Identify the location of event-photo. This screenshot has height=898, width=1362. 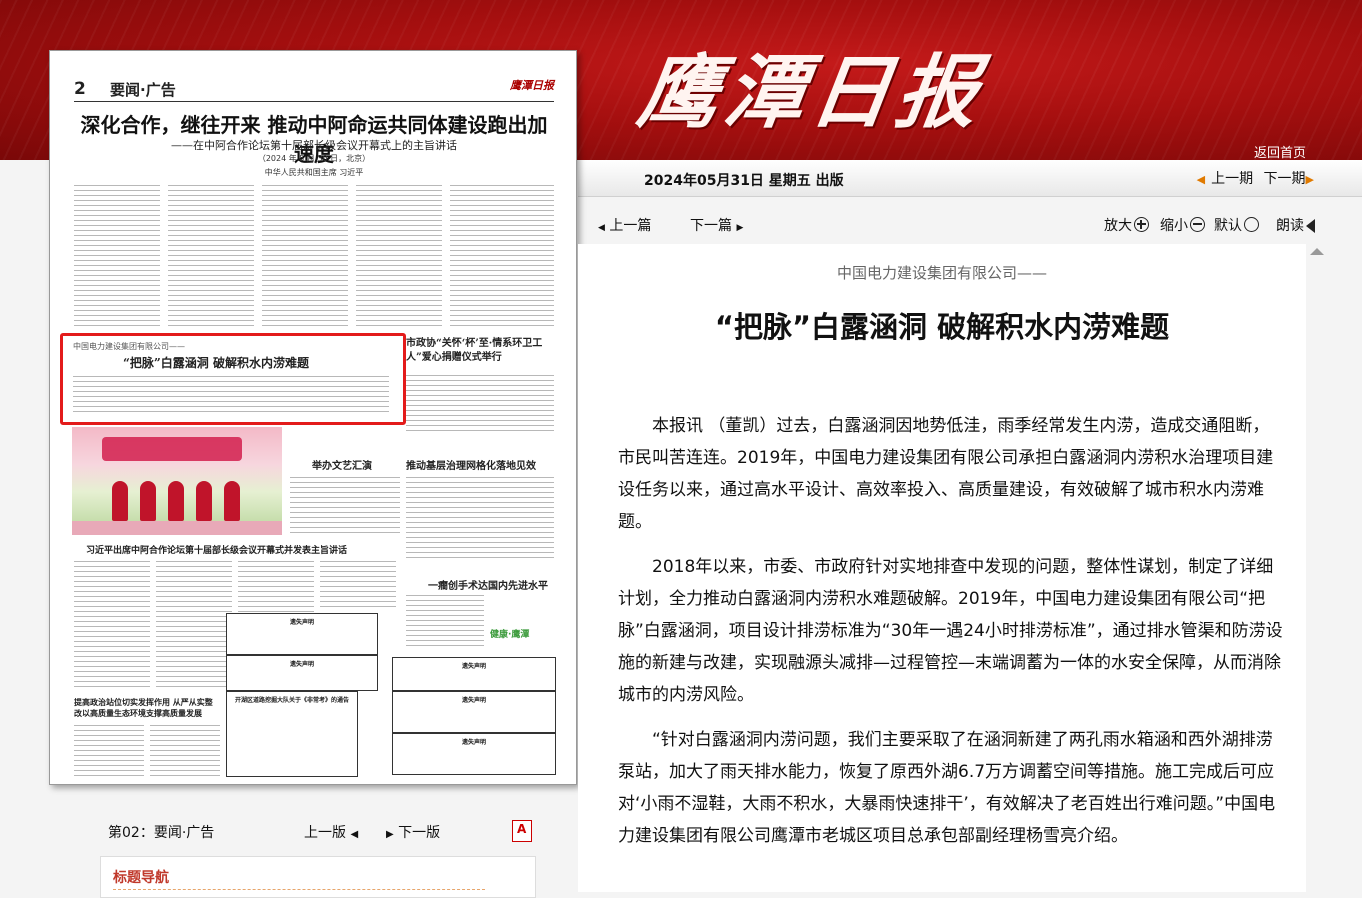
(177, 481).